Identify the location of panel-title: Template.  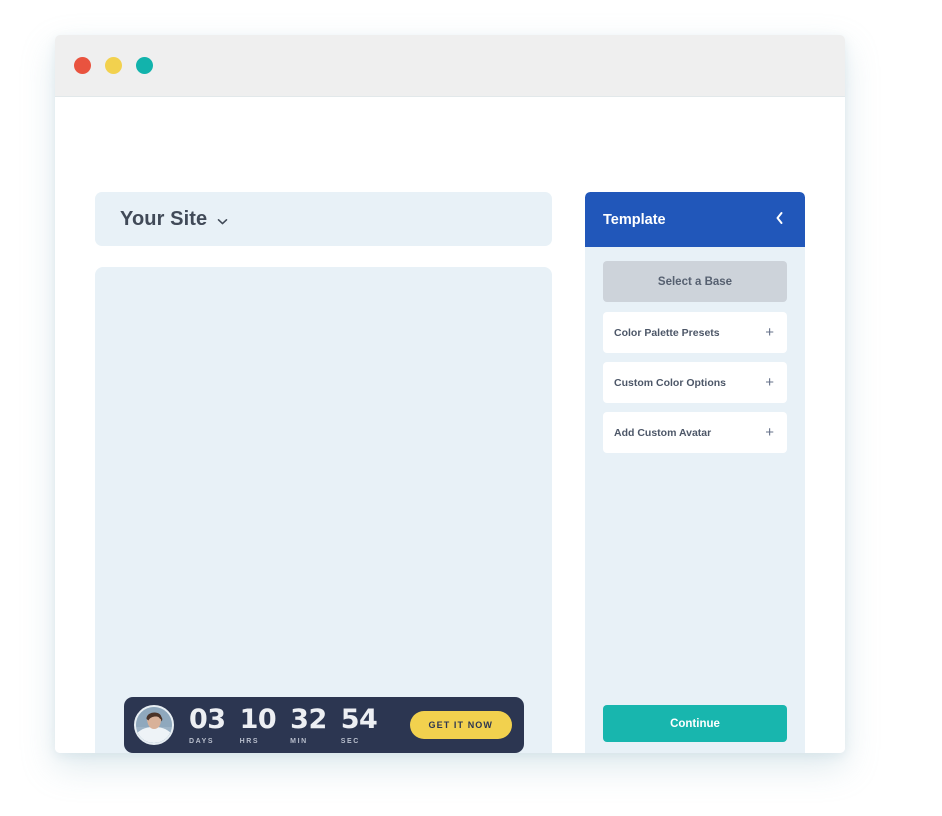
(634, 219).